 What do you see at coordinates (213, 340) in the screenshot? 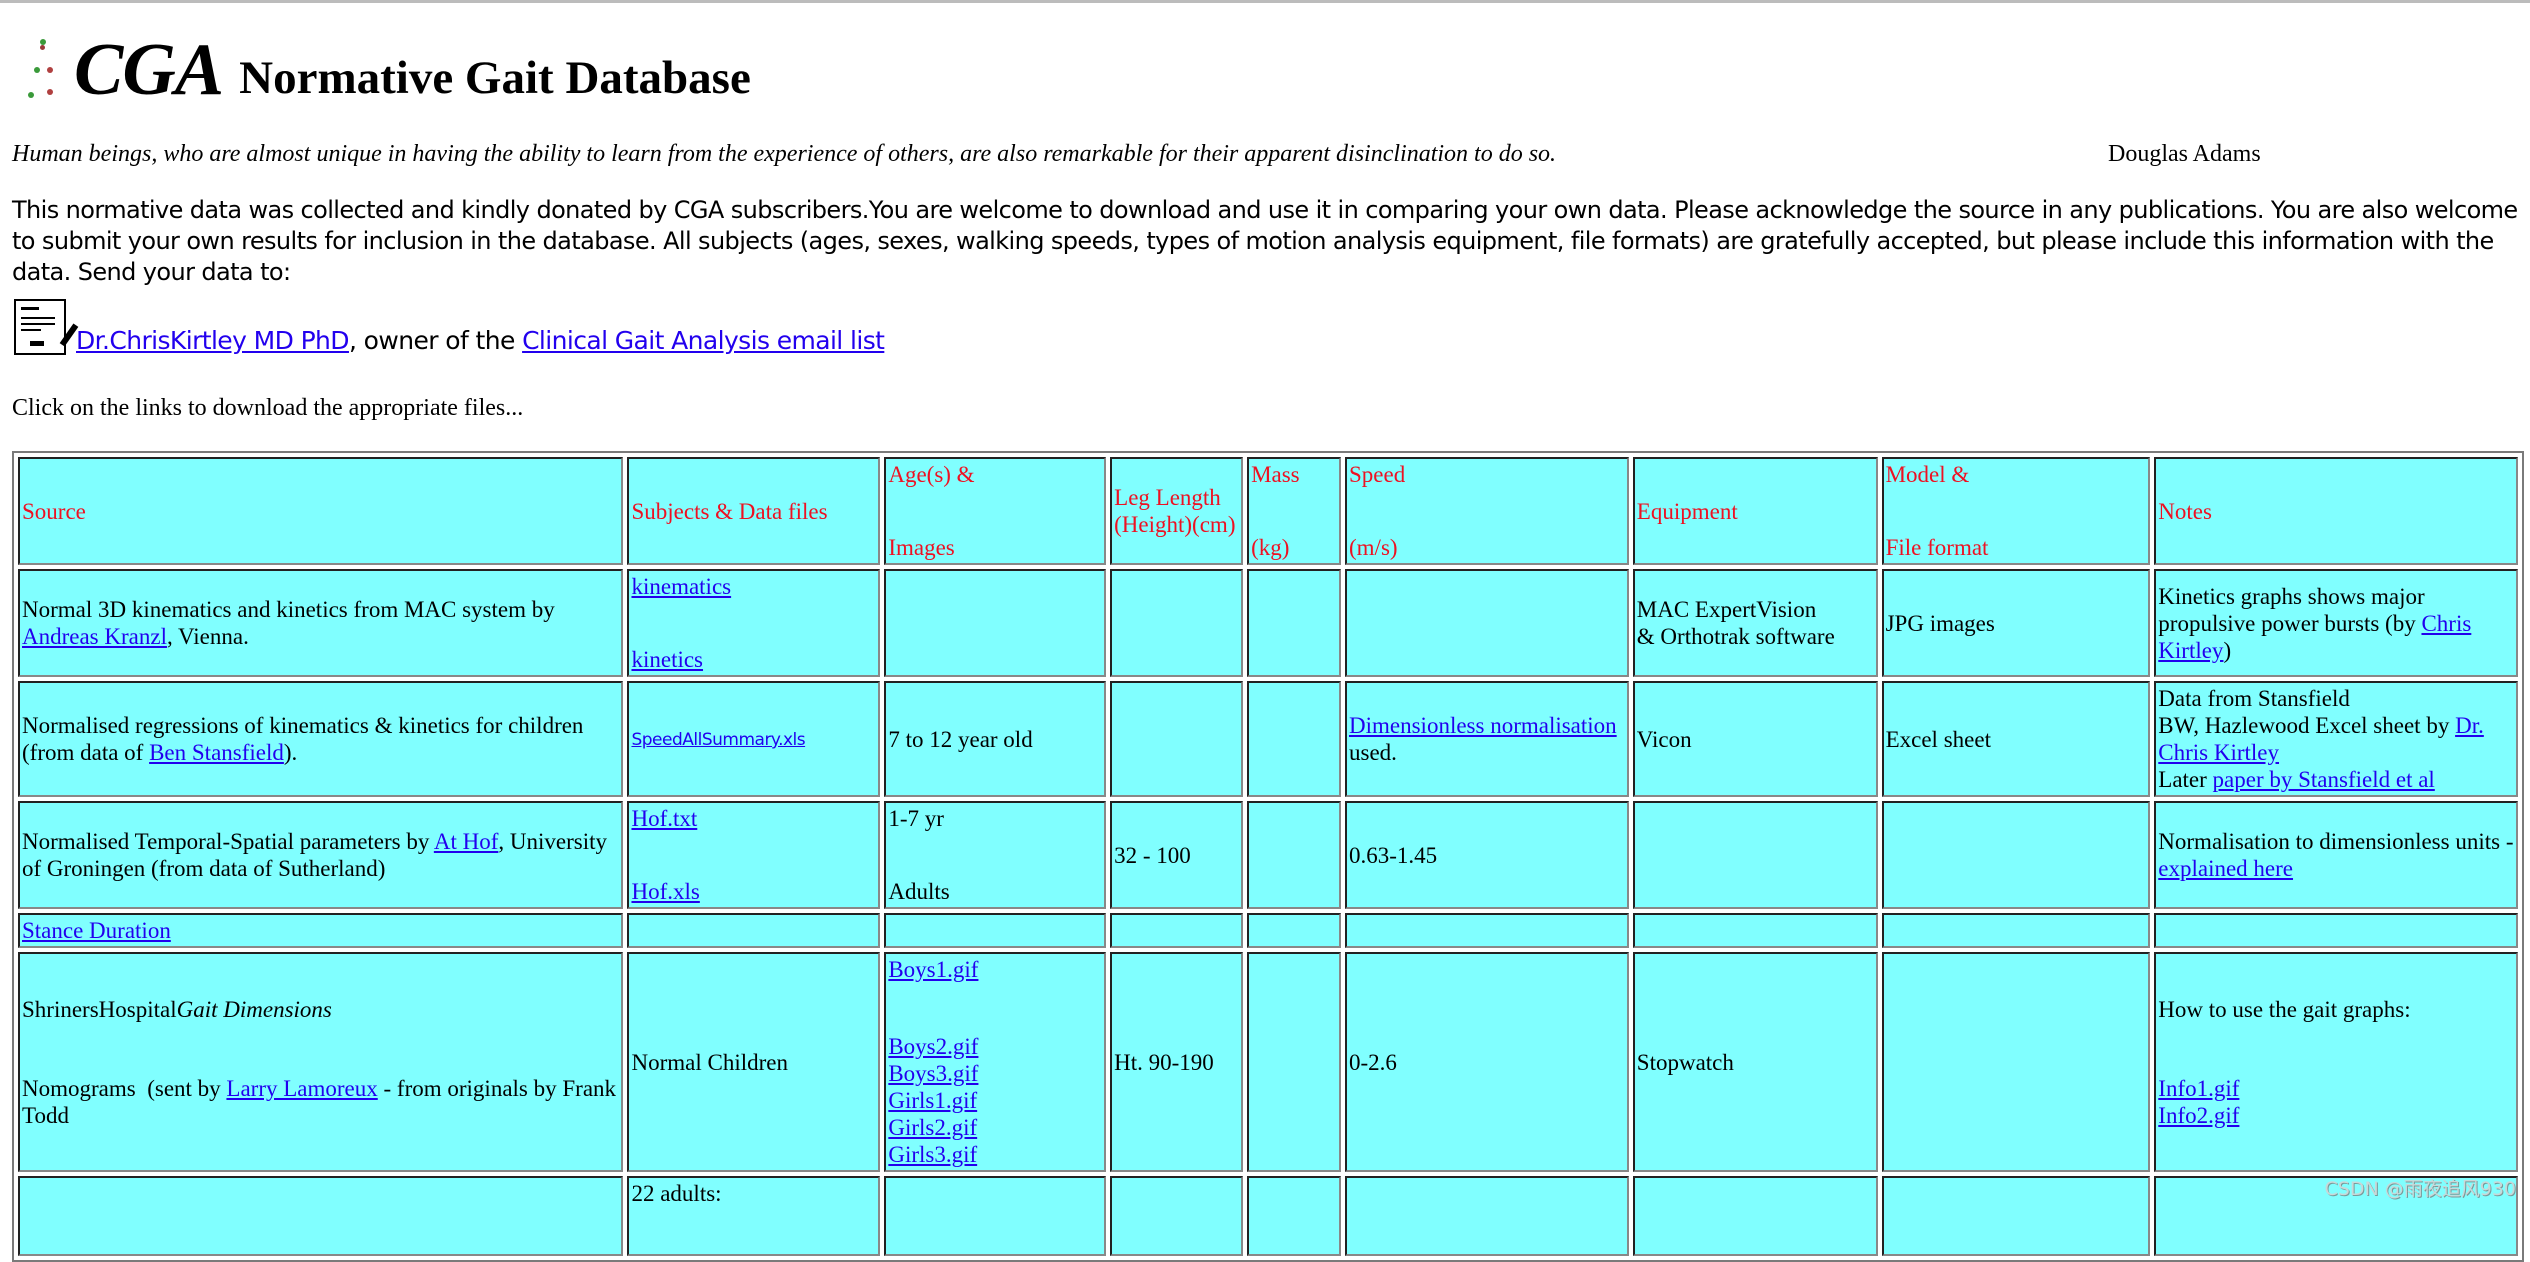
I see `chris-kirtley-link: Dr.ChrisKirtley MD PhD` at bounding box center [213, 340].